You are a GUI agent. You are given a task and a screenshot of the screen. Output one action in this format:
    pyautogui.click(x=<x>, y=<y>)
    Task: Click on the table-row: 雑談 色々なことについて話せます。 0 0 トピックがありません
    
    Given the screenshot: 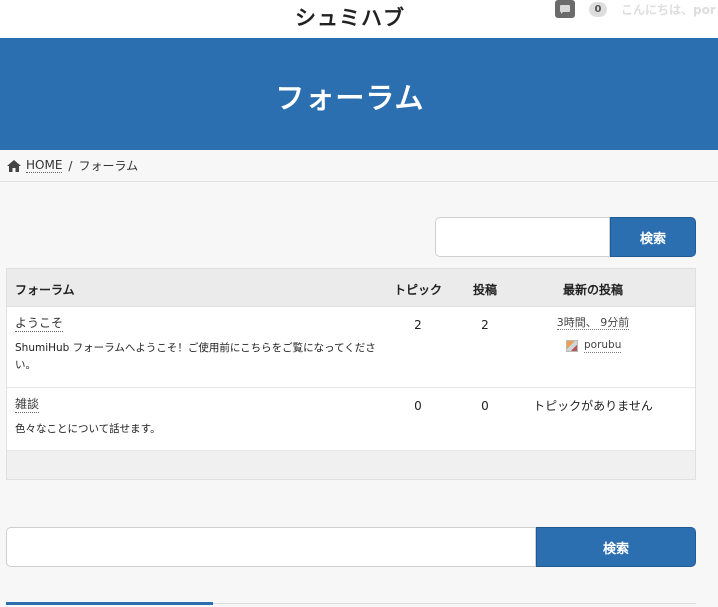 What is the action you would take?
    pyautogui.click(x=351, y=419)
    